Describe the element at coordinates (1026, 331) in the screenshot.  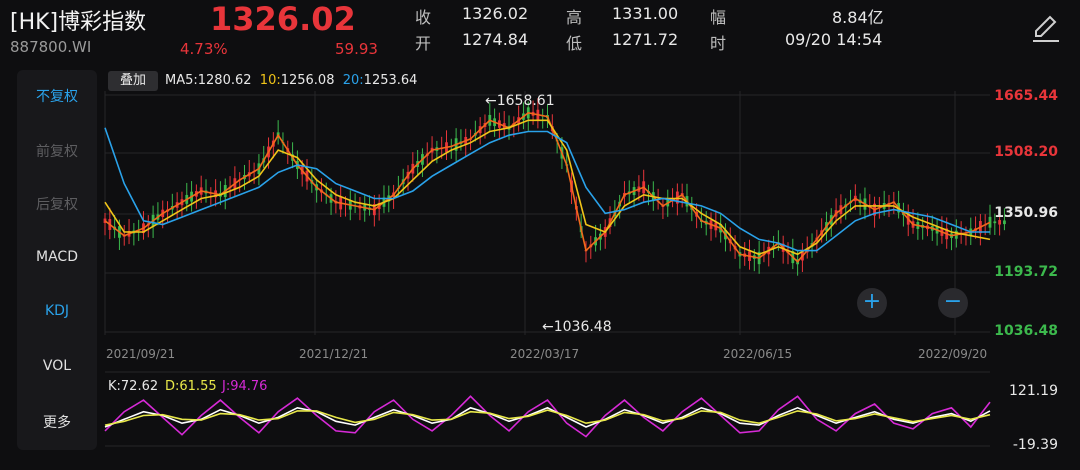
I see `y-tick-label: 1036.48` at that location.